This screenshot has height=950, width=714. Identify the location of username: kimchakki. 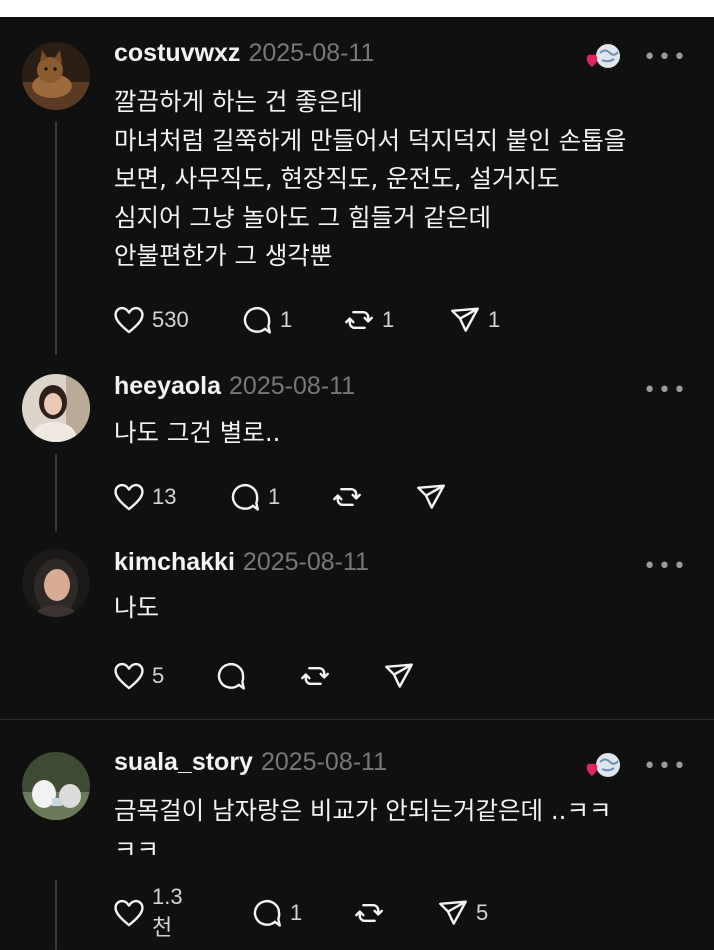
(174, 562).